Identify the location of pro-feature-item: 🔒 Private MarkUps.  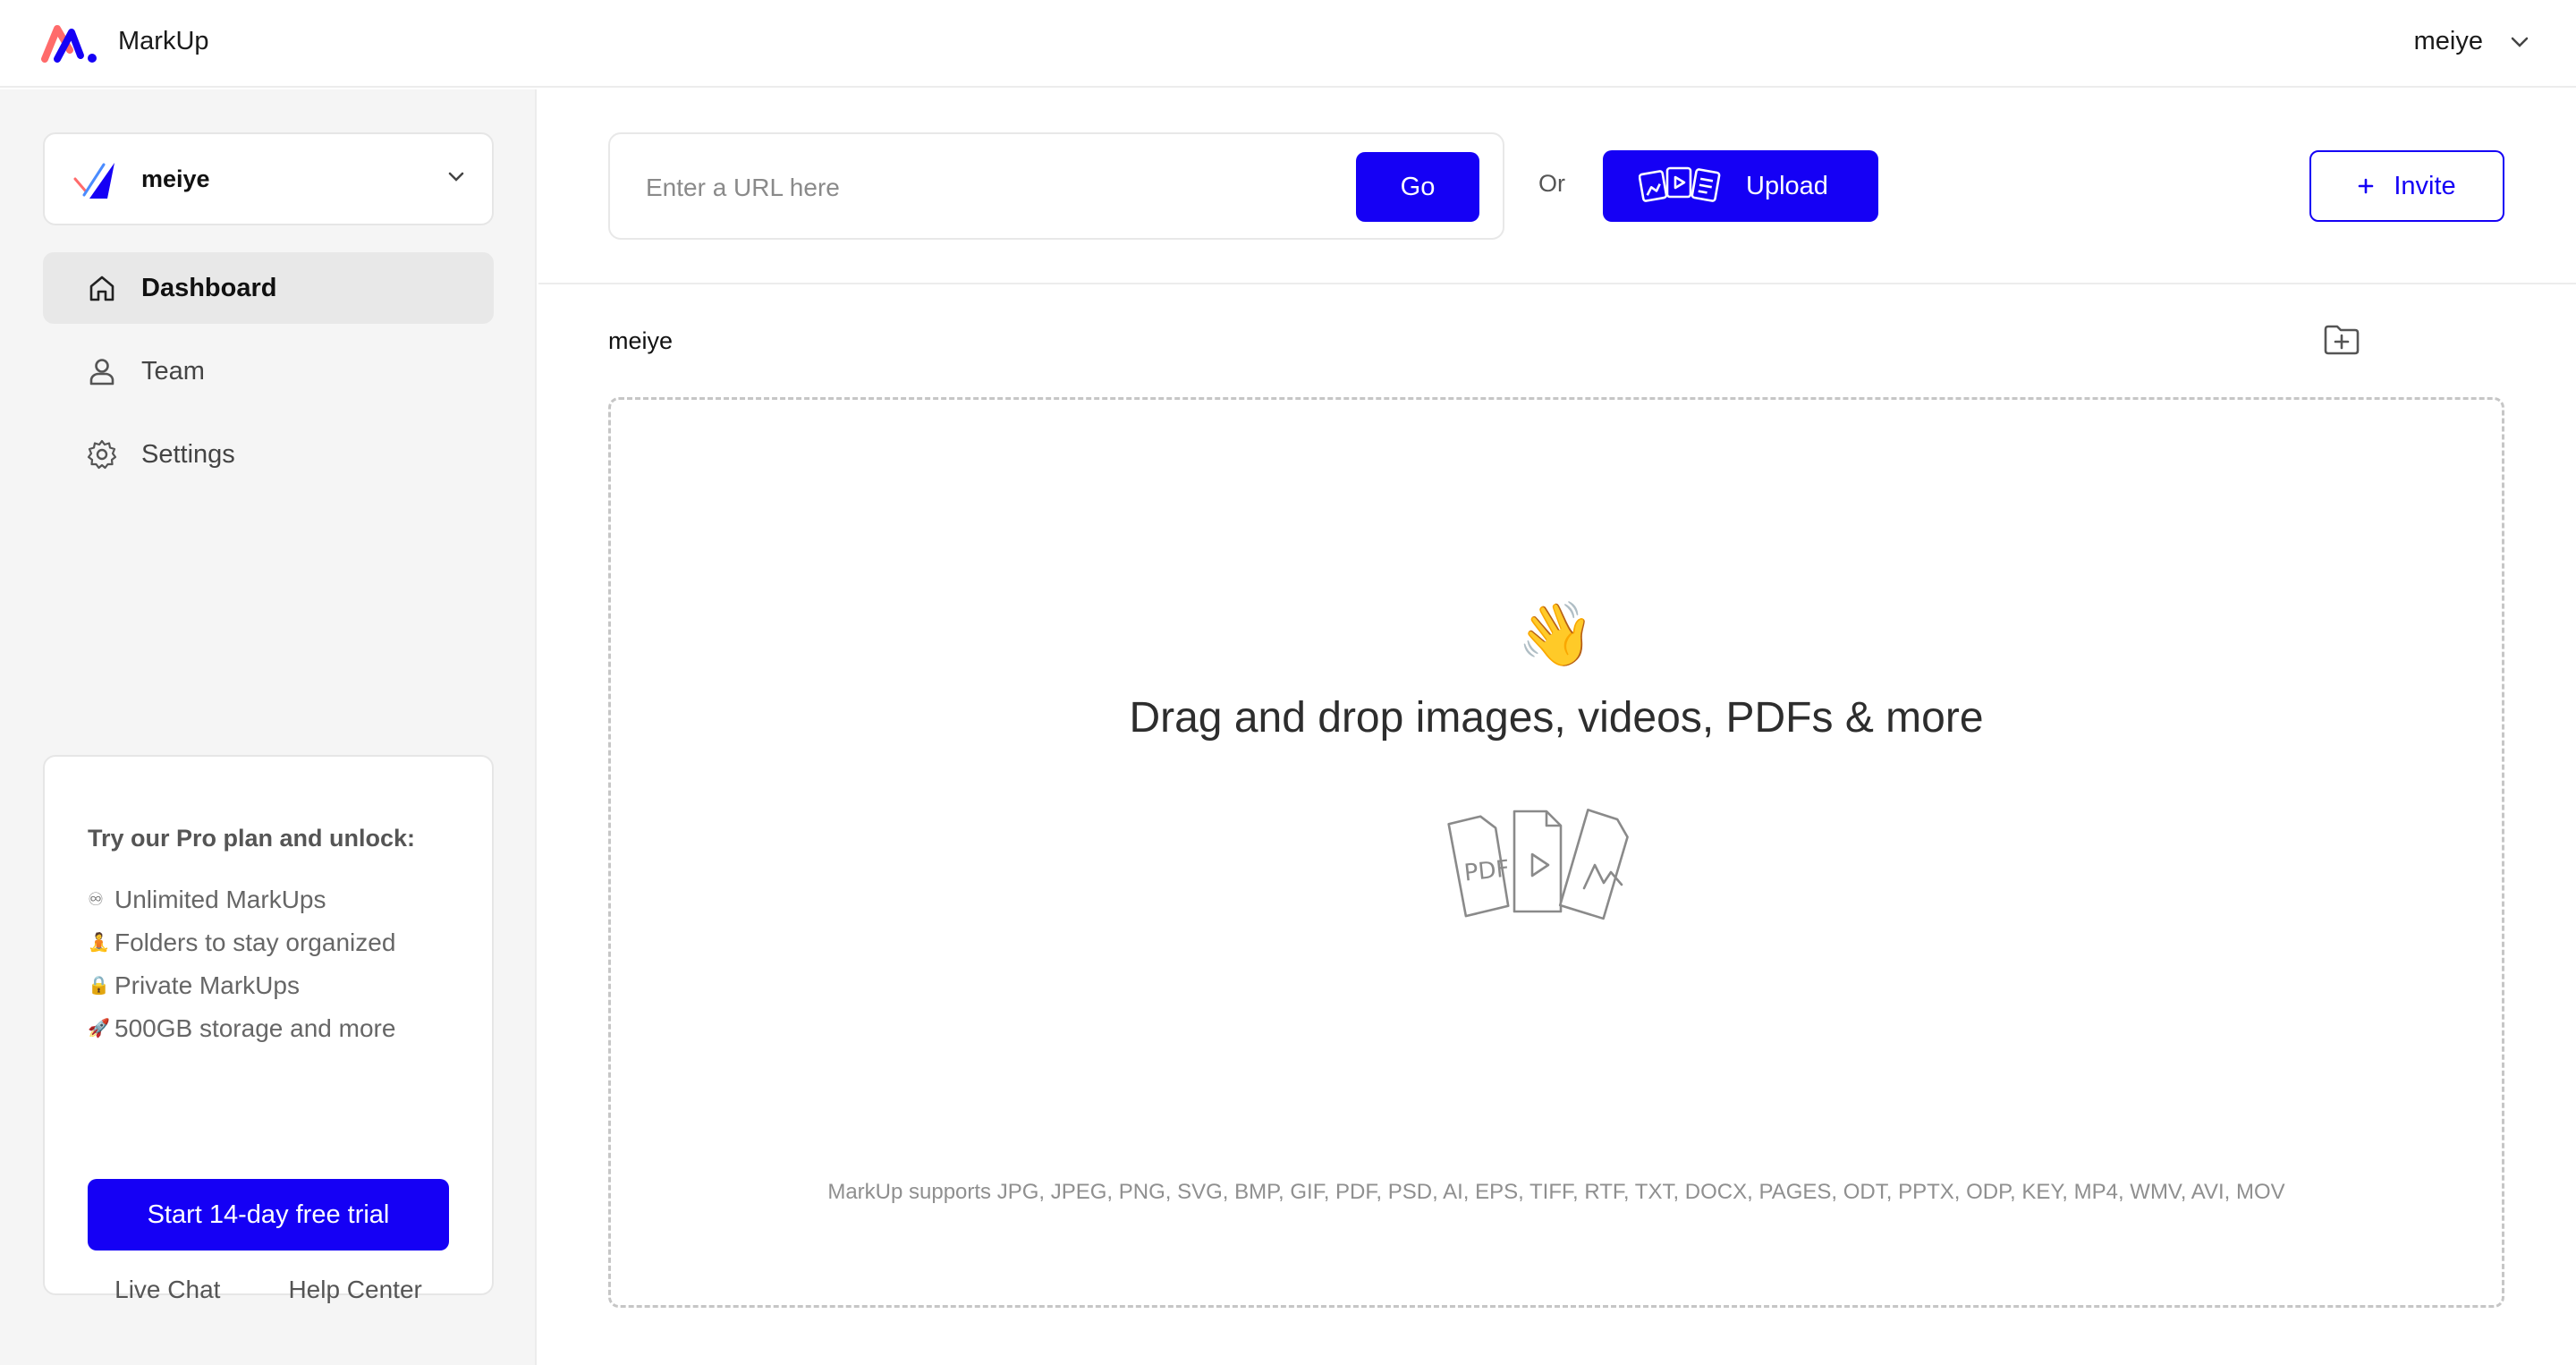
(241, 985).